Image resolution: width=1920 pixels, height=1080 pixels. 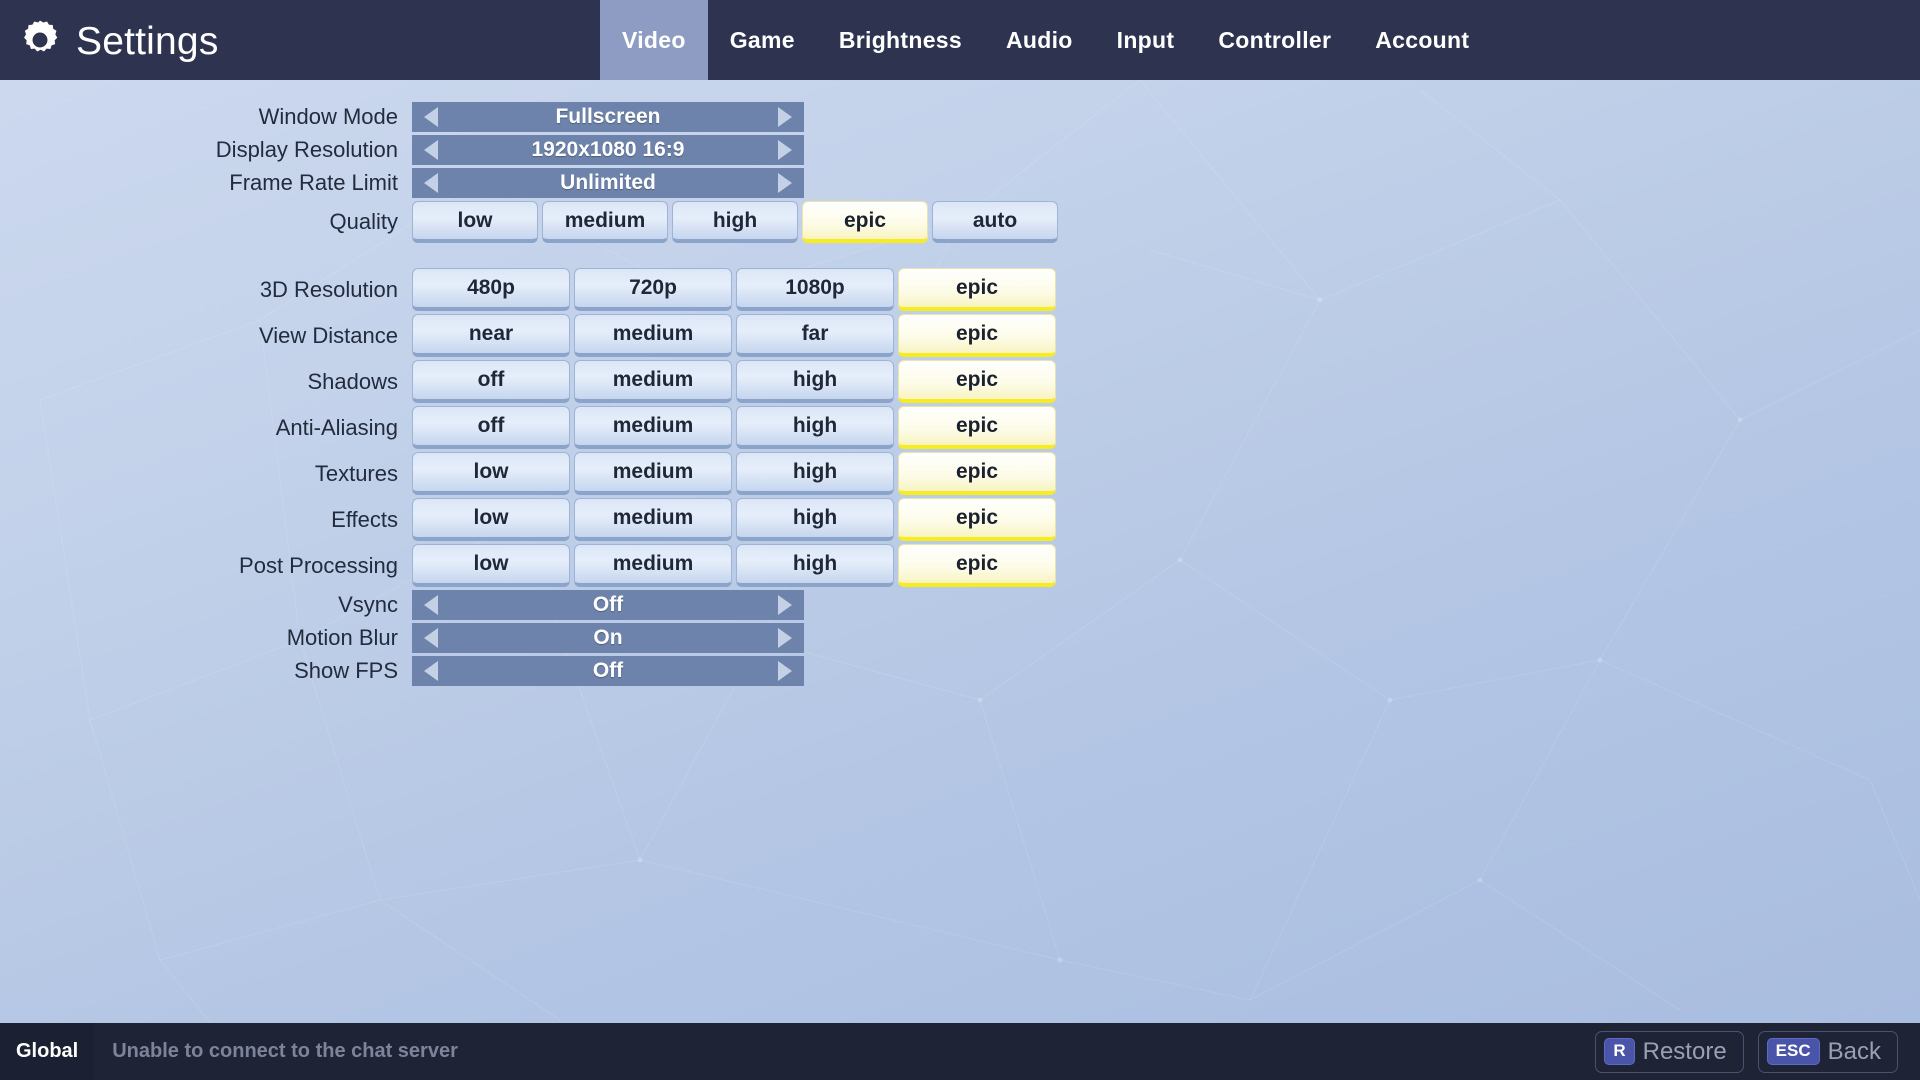 I want to click on tab-label: Video, so click(x=654, y=39).